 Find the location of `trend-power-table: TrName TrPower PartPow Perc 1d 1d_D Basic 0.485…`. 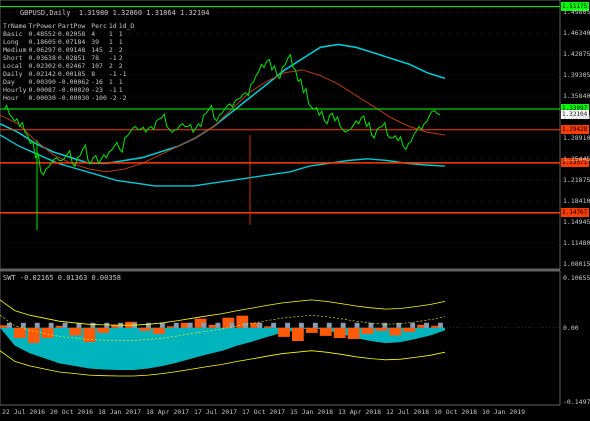

trend-power-table: TrName TrPower PartPow Perc 1d 1d_D Basic 0.485… is located at coordinates (69, 62).